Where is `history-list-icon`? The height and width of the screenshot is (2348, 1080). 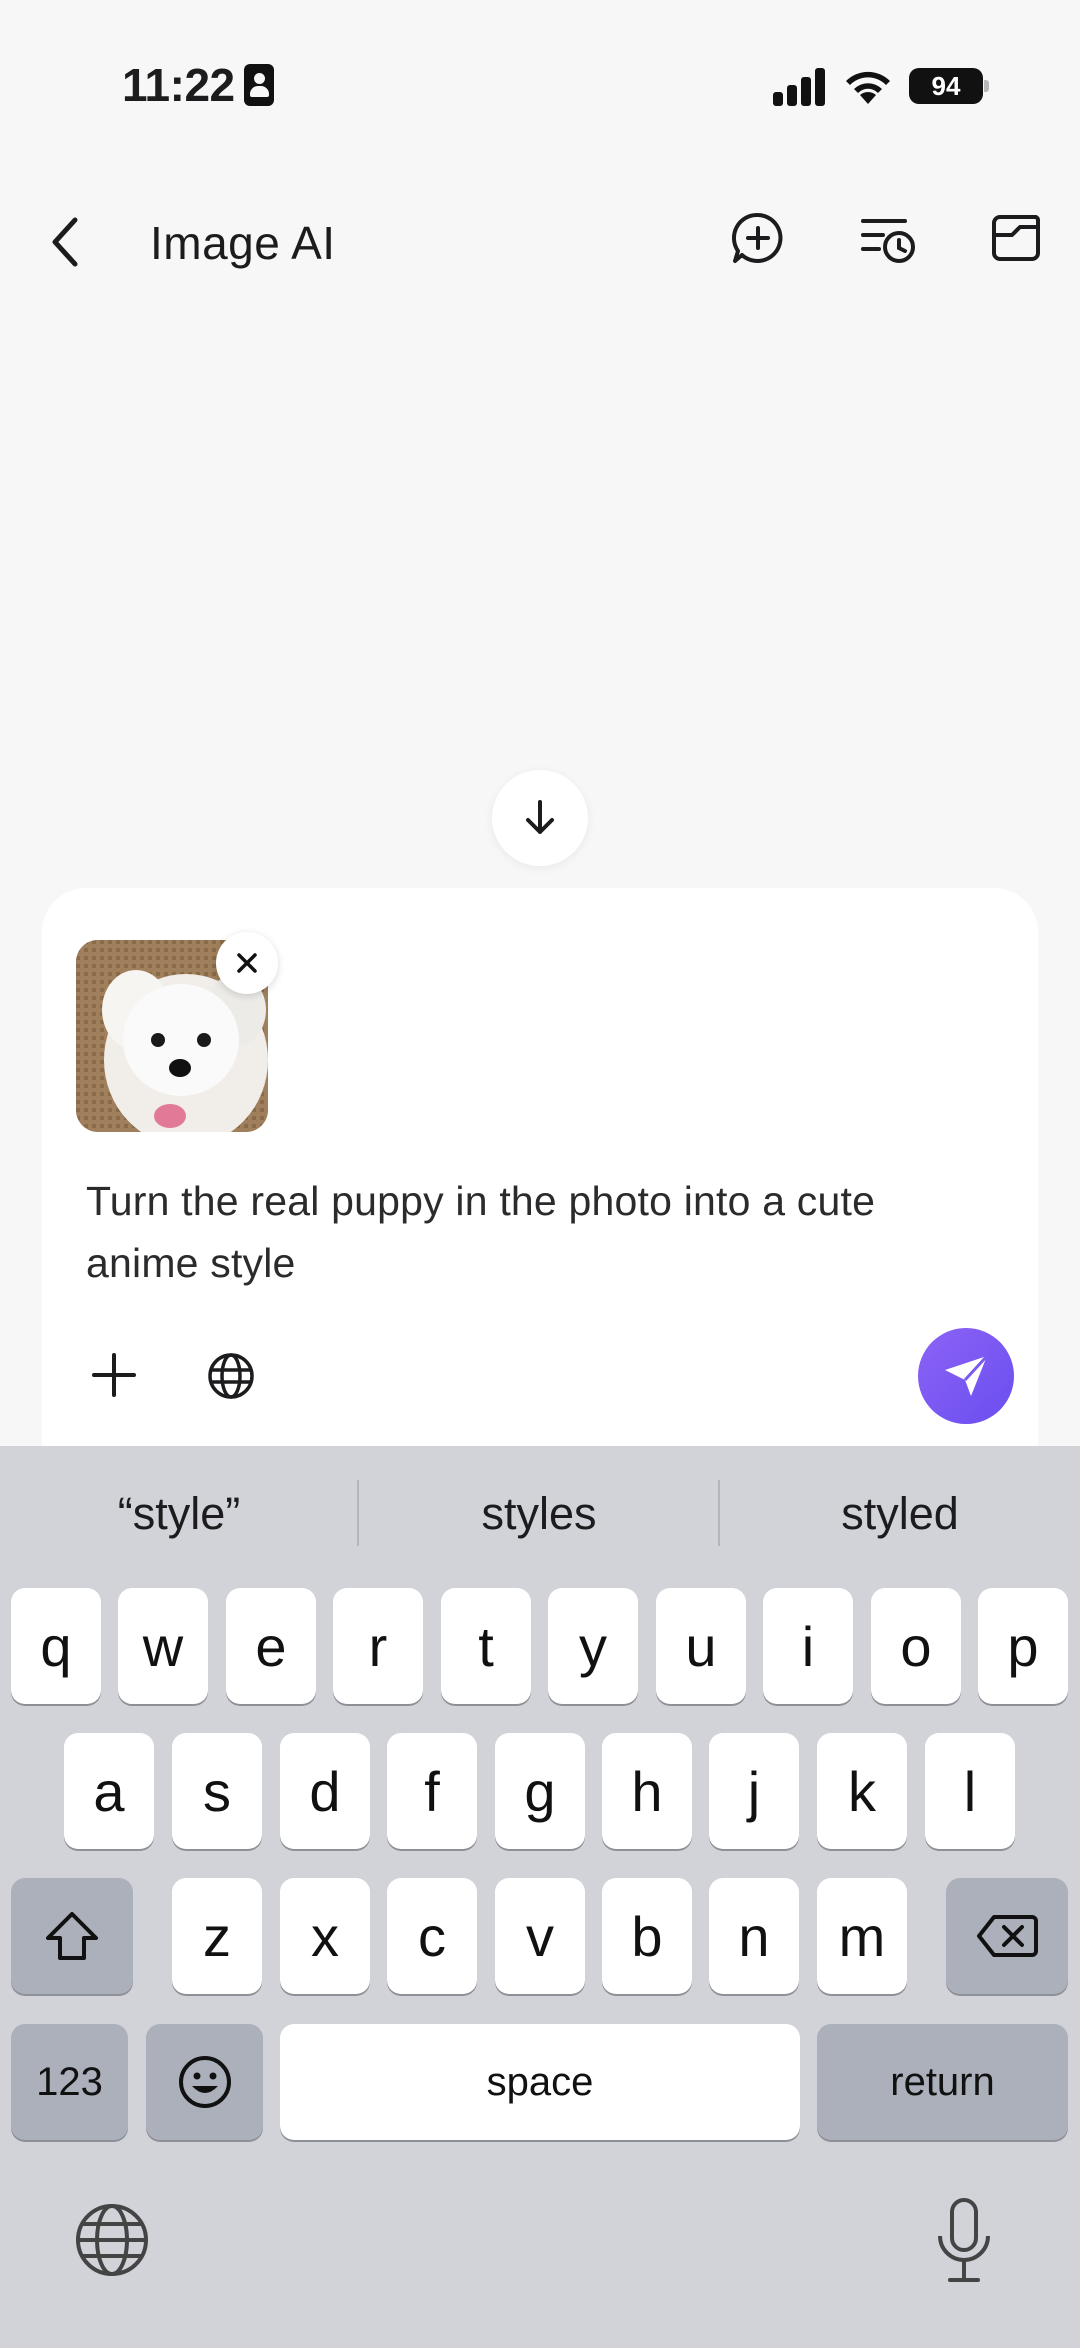
history-list-icon is located at coordinates (888, 241).